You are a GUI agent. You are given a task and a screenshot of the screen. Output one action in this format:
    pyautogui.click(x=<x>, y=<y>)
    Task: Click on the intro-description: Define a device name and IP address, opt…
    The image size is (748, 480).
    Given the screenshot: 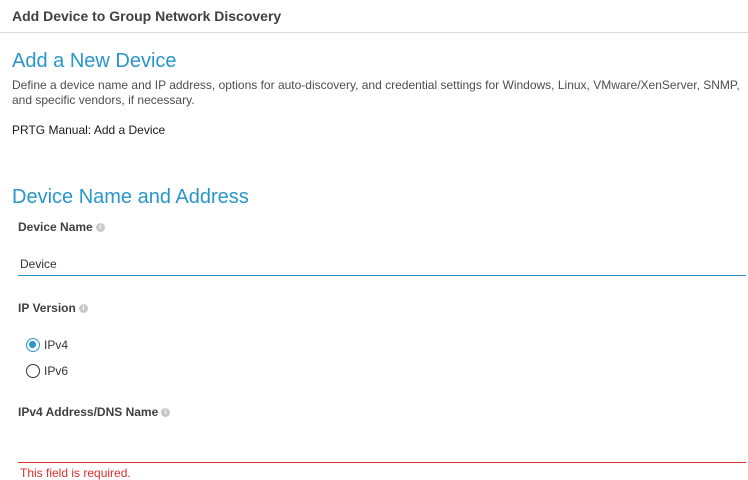 What is the action you would take?
    pyautogui.click(x=376, y=92)
    